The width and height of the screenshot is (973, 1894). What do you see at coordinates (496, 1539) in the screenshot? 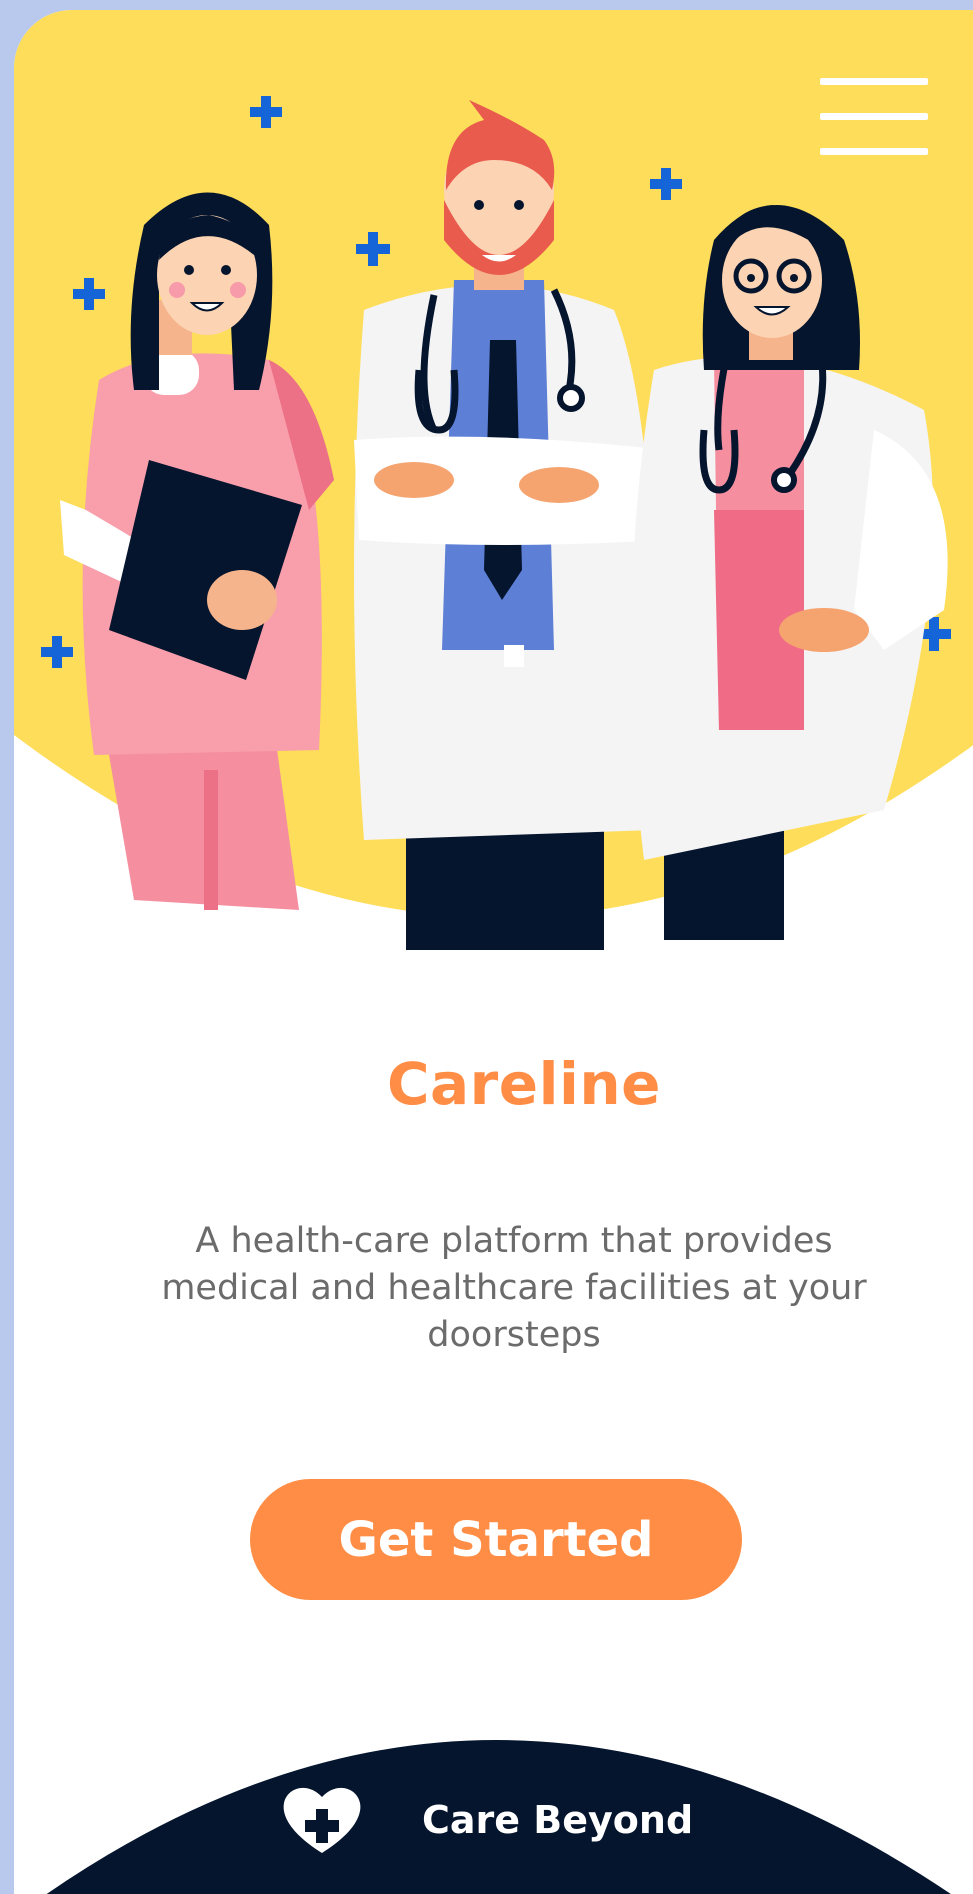
I see `get-started-button: Get Started` at bounding box center [496, 1539].